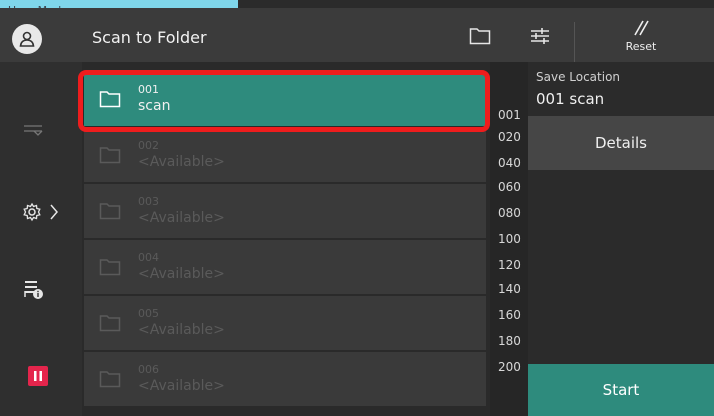  I want to click on printer-info-icon, so click(33, 290).